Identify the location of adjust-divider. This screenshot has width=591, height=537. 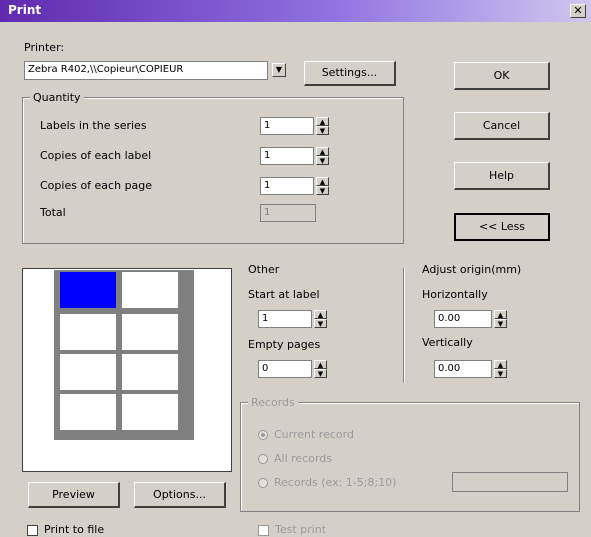
(403, 325).